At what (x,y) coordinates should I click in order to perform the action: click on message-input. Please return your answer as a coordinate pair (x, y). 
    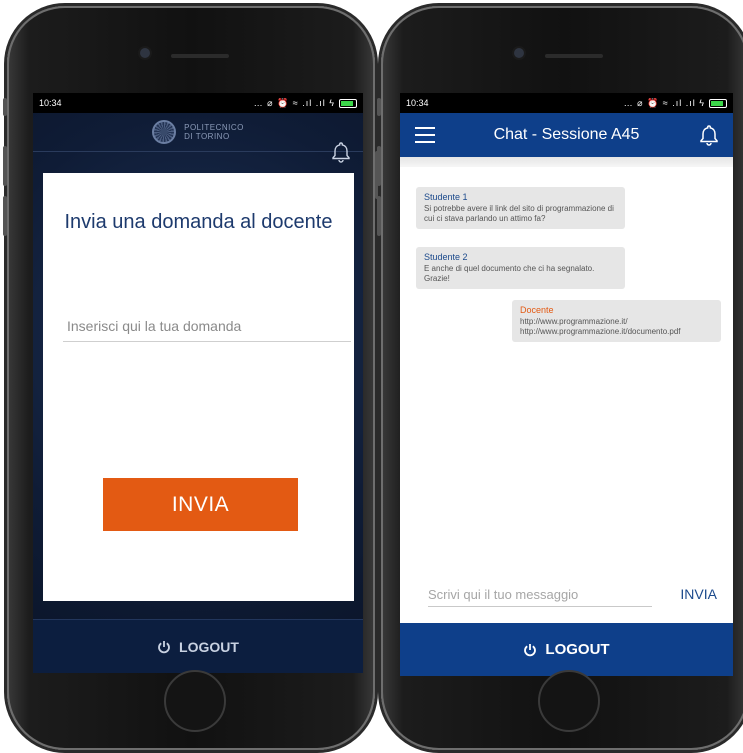
    Looking at the image, I should click on (540, 597).